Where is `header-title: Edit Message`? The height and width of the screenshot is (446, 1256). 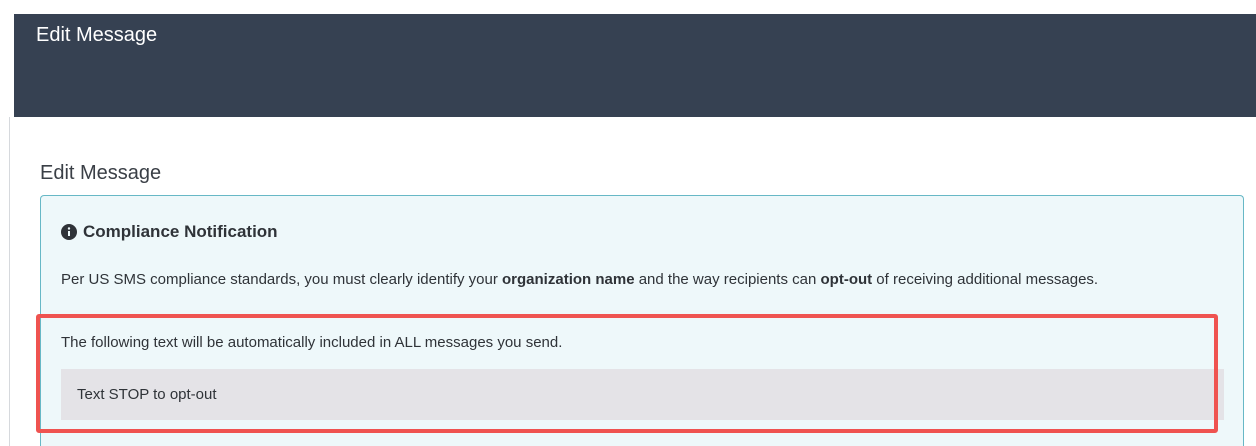
header-title: Edit Message is located at coordinates (97, 35).